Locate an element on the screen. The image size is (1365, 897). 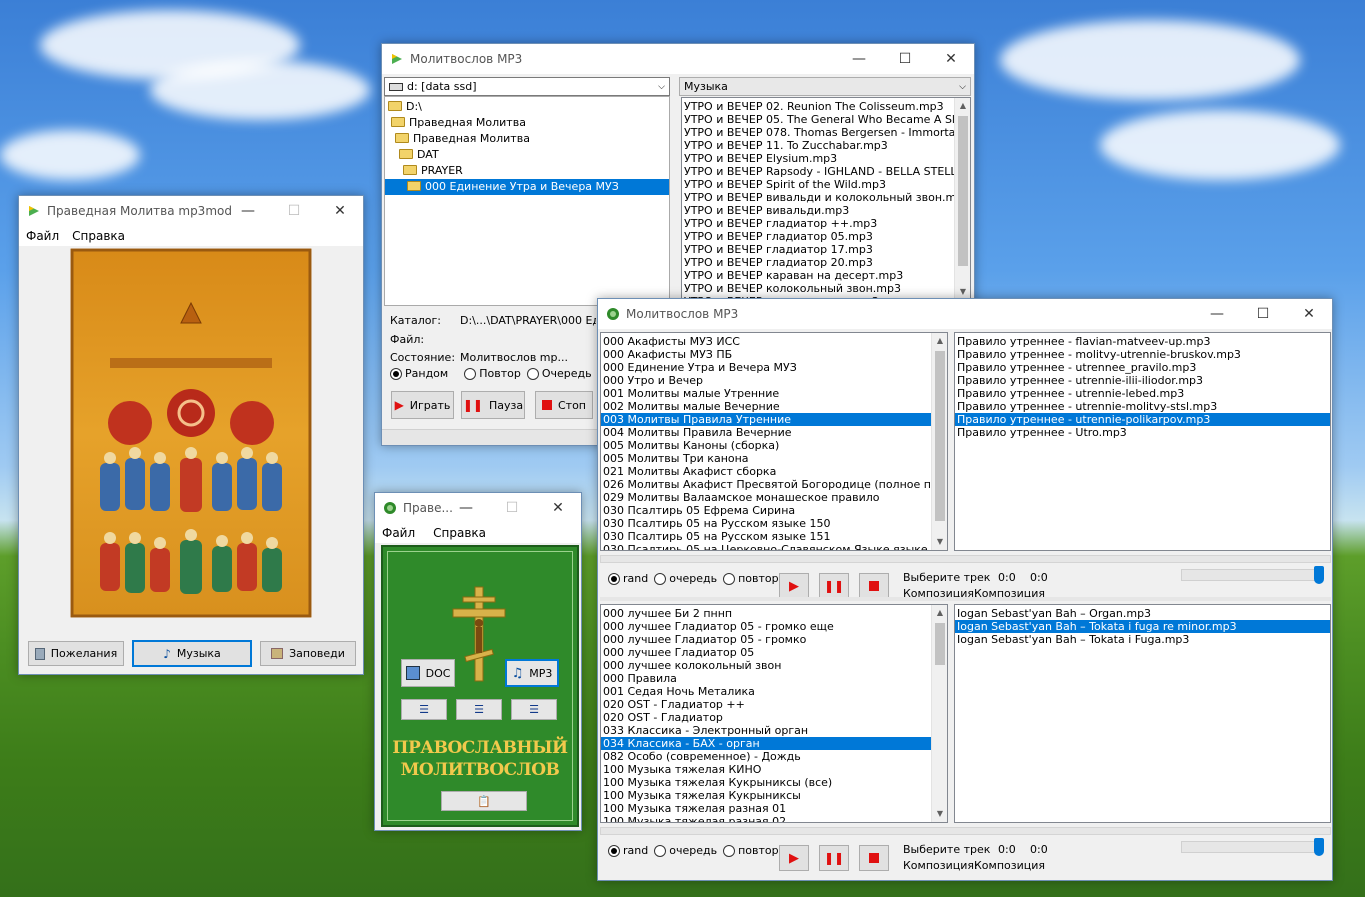
folder-list-item: 000 лучшее Би 2 пннп is located at coordinates (774, 613).